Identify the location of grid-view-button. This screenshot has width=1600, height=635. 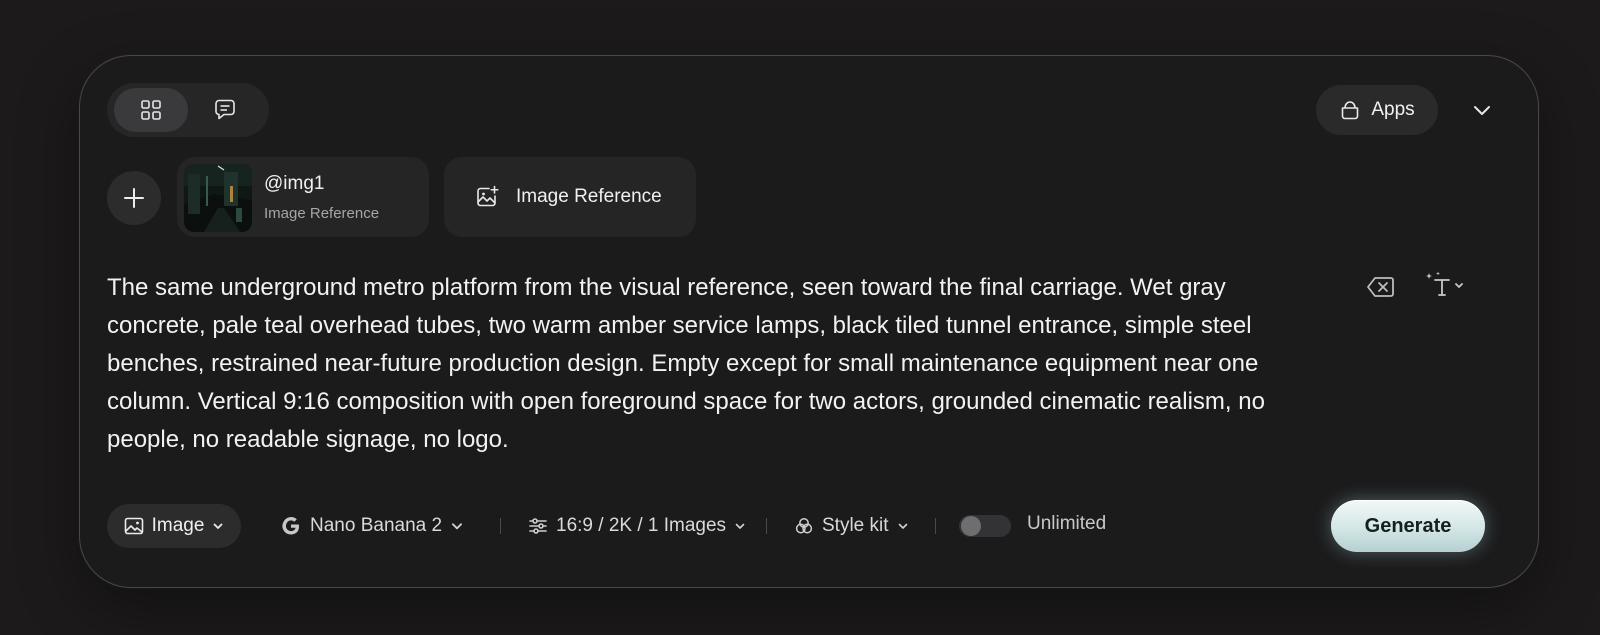
(151, 110).